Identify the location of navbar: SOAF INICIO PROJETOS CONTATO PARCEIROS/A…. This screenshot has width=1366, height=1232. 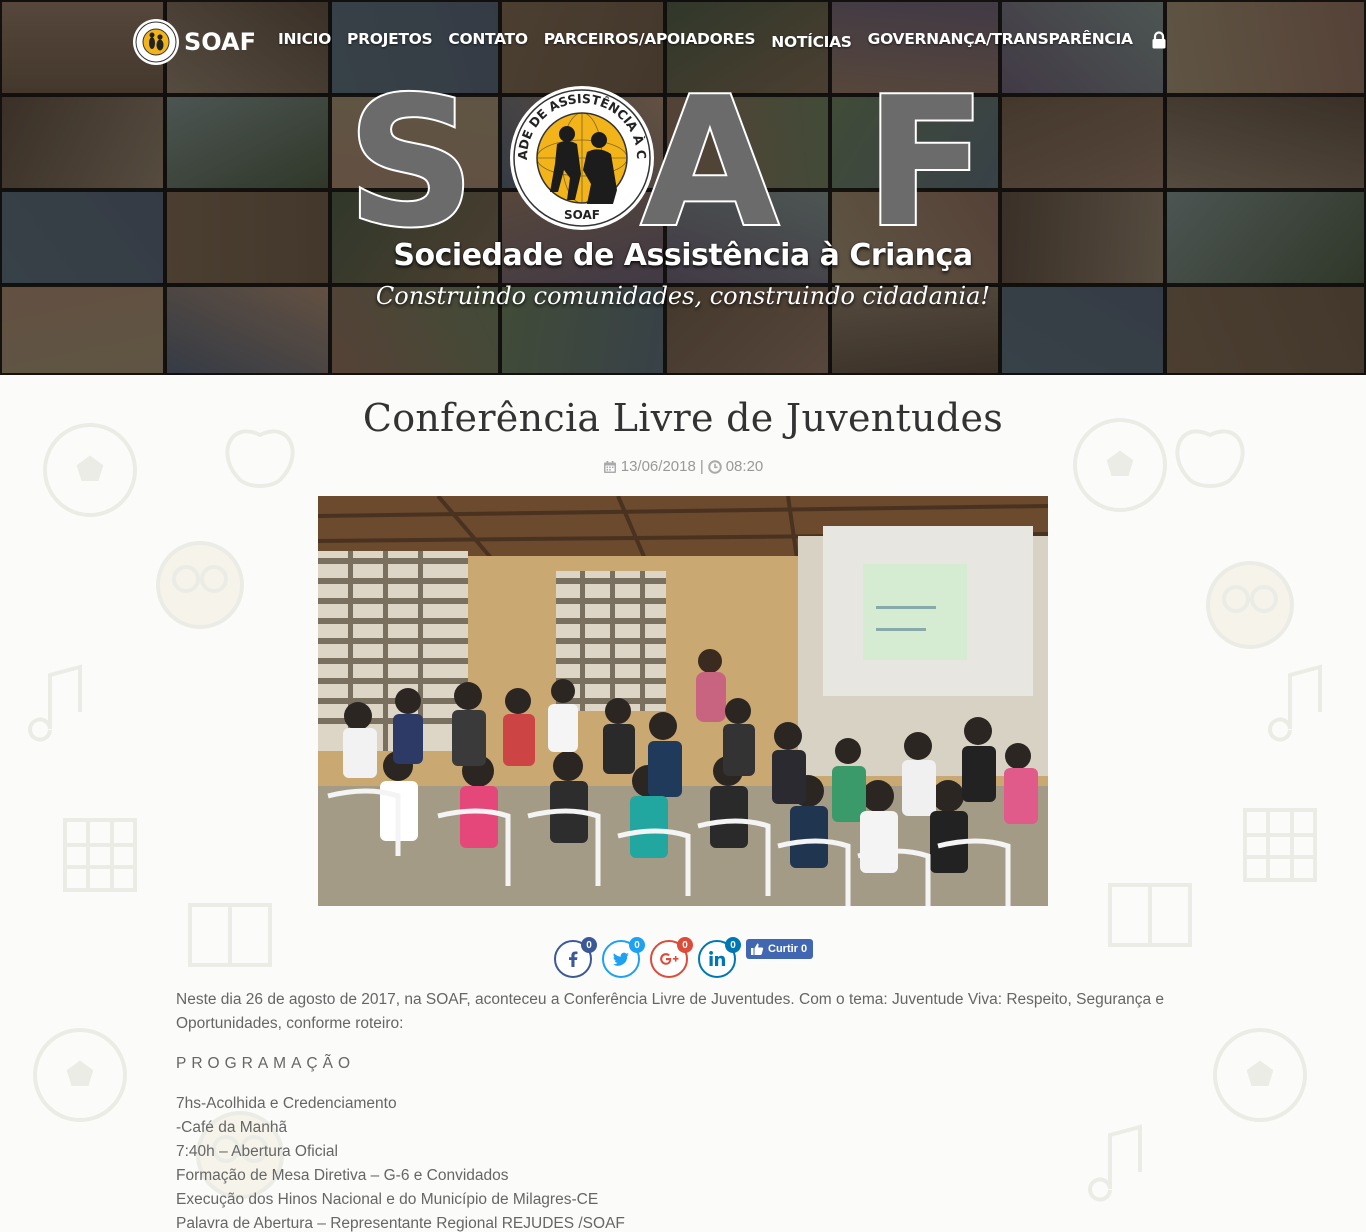
(683, 42).